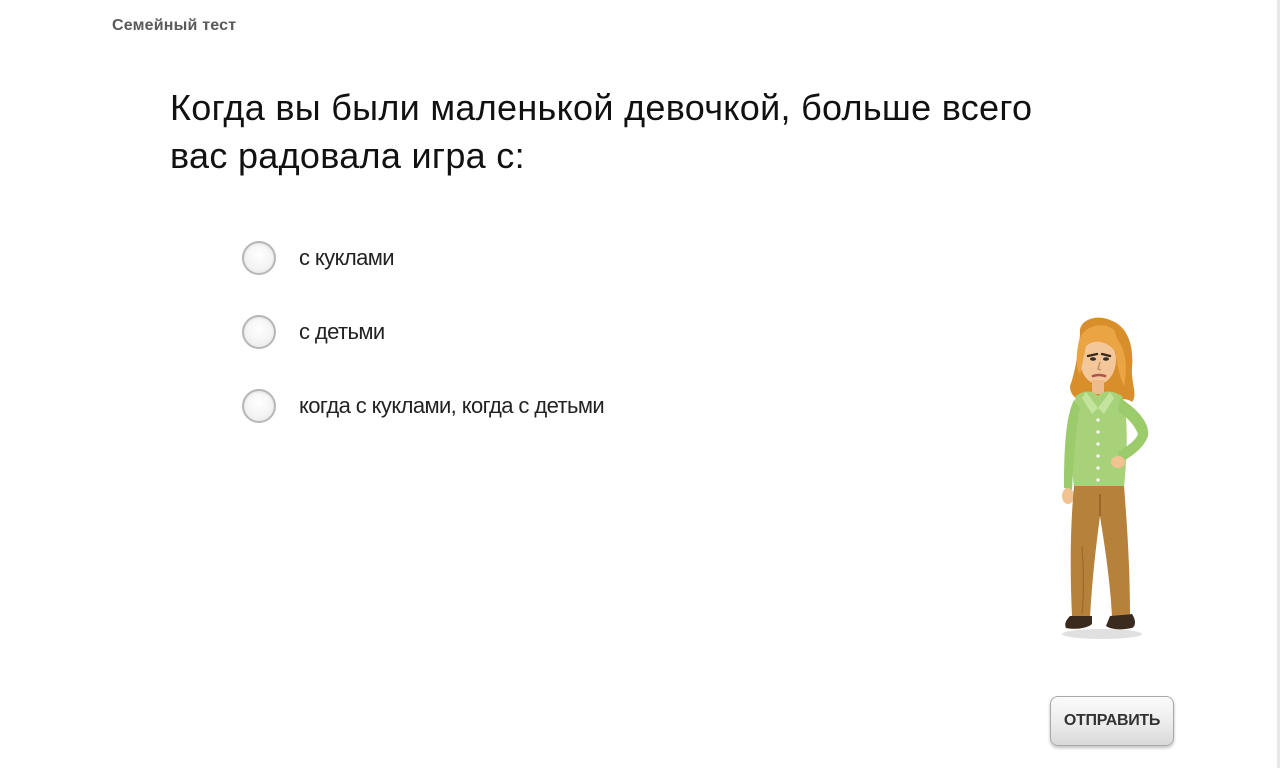 This screenshot has height=768, width=1280. Describe the element at coordinates (347, 257) in the screenshot. I see `answer-option-label: с куклами` at that location.